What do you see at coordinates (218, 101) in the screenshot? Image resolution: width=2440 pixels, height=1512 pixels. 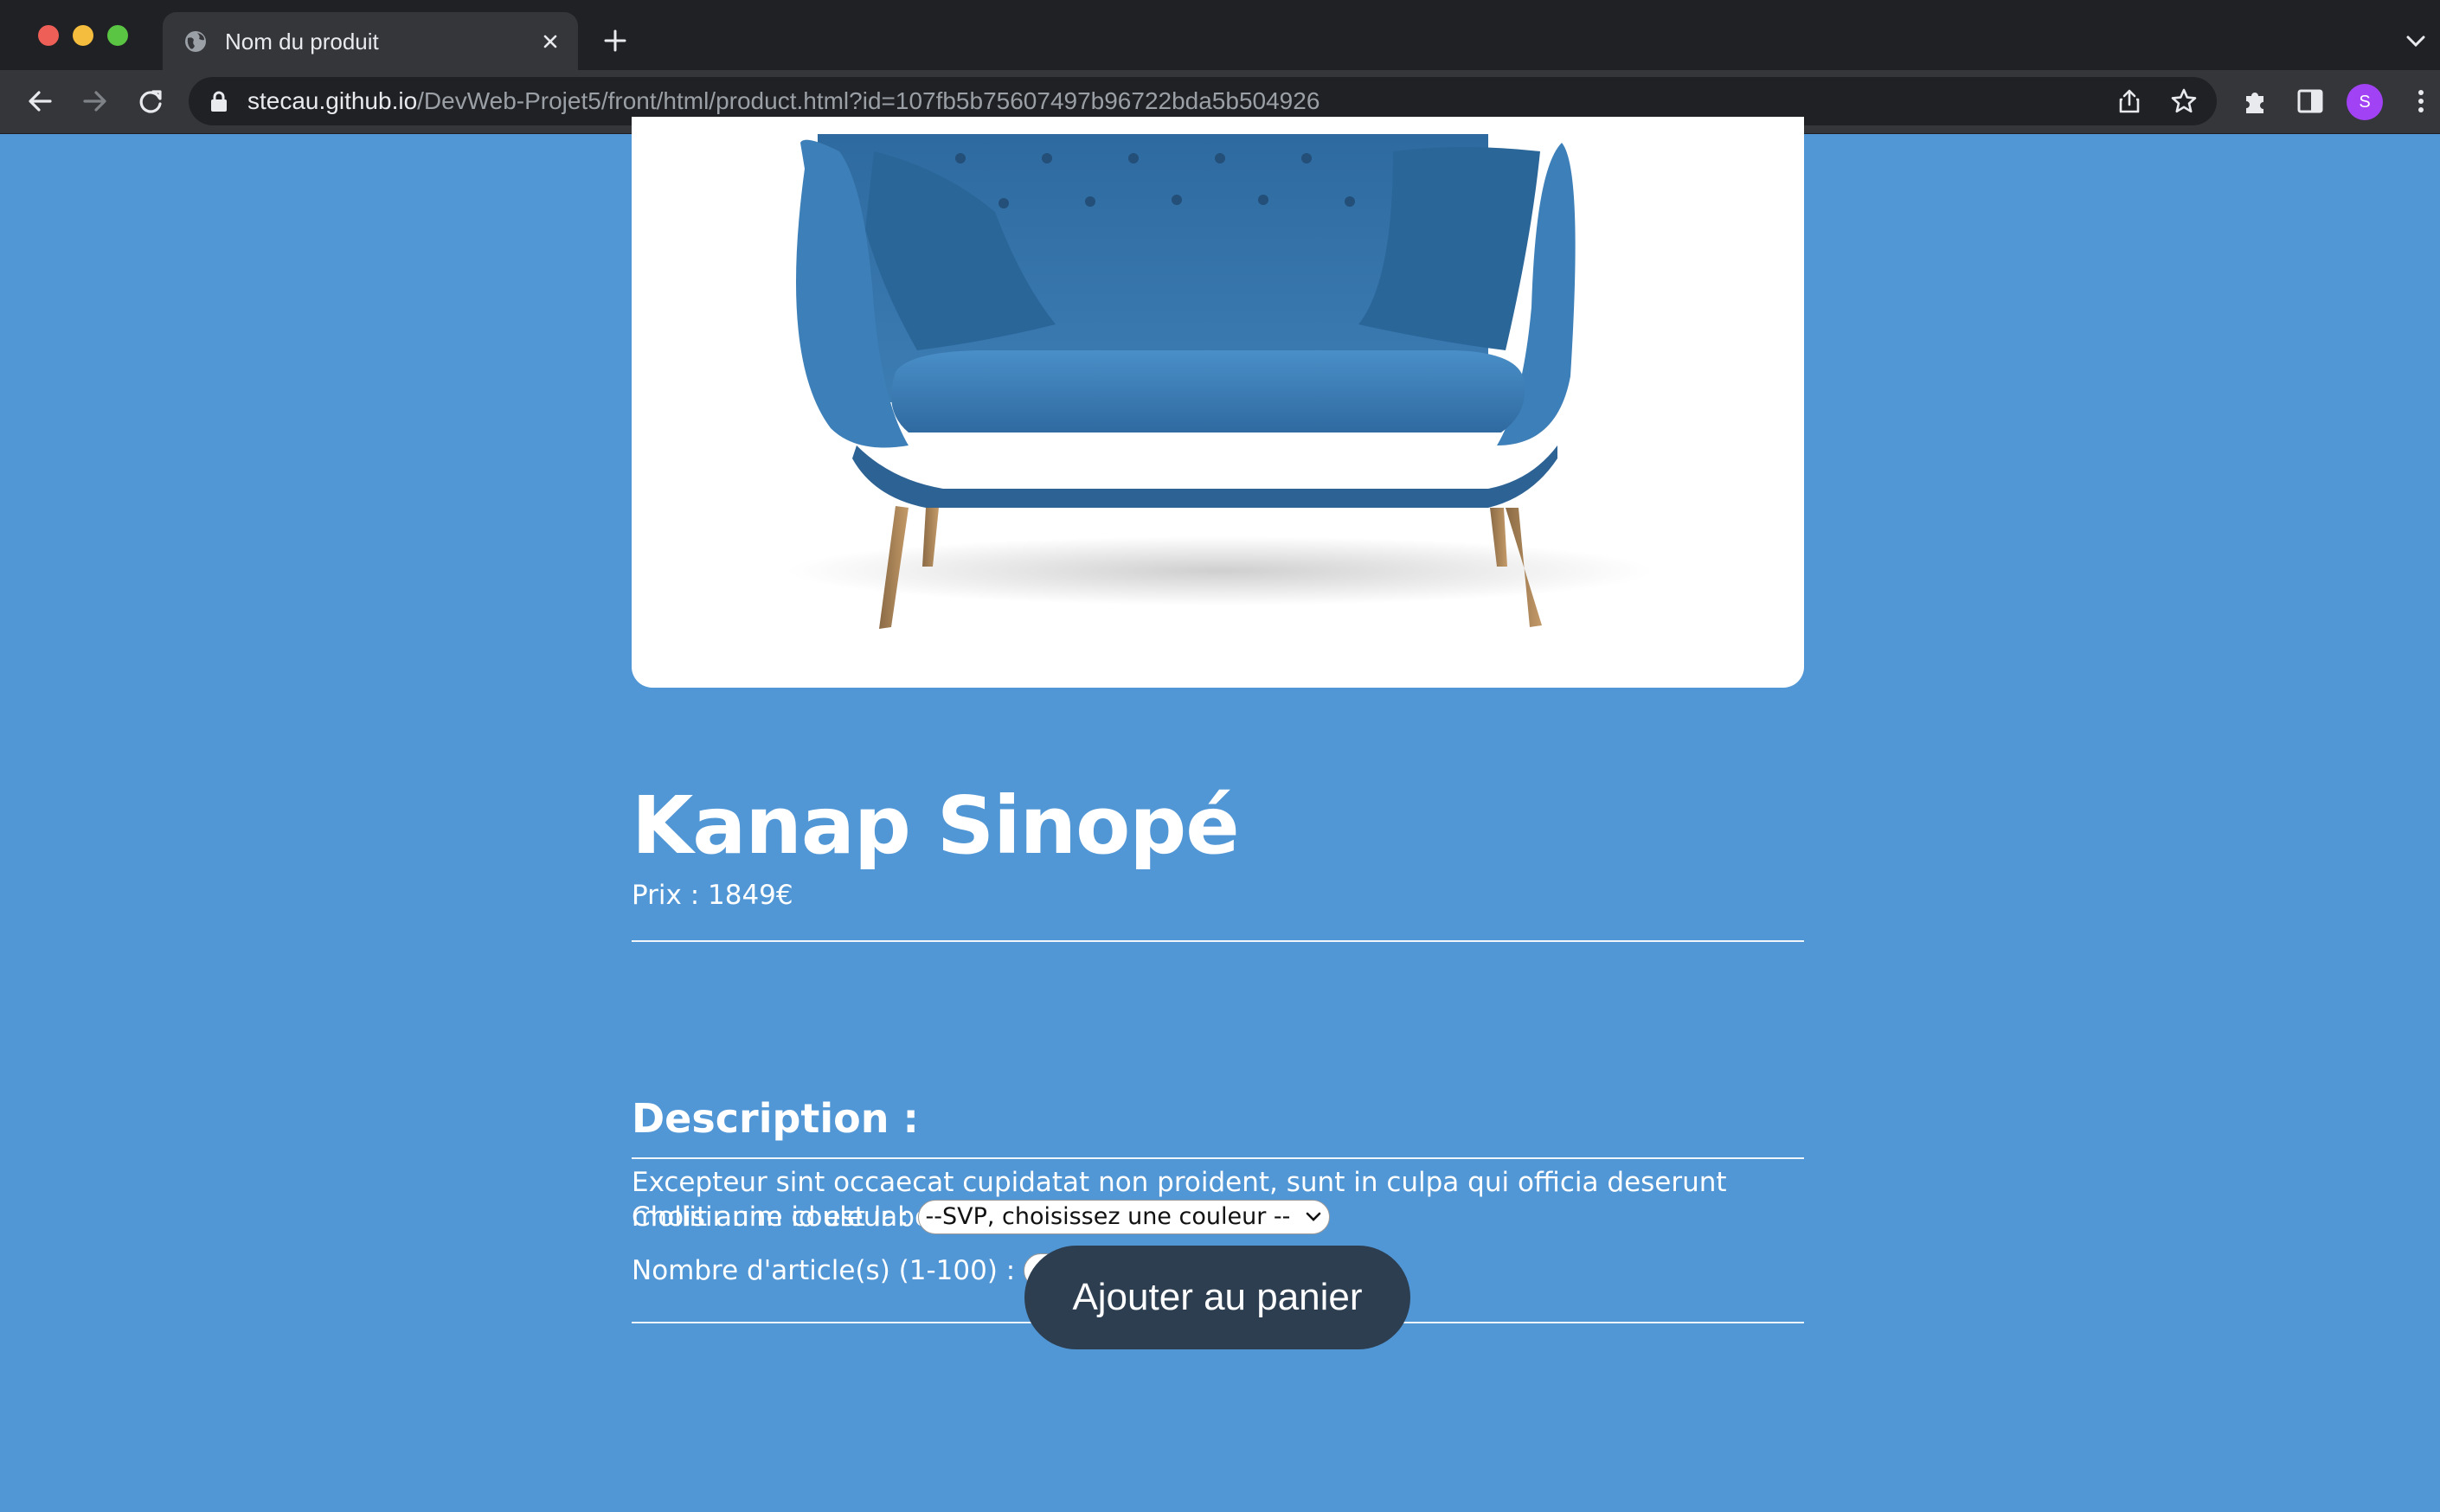 I see `lock-icon` at bounding box center [218, 101].